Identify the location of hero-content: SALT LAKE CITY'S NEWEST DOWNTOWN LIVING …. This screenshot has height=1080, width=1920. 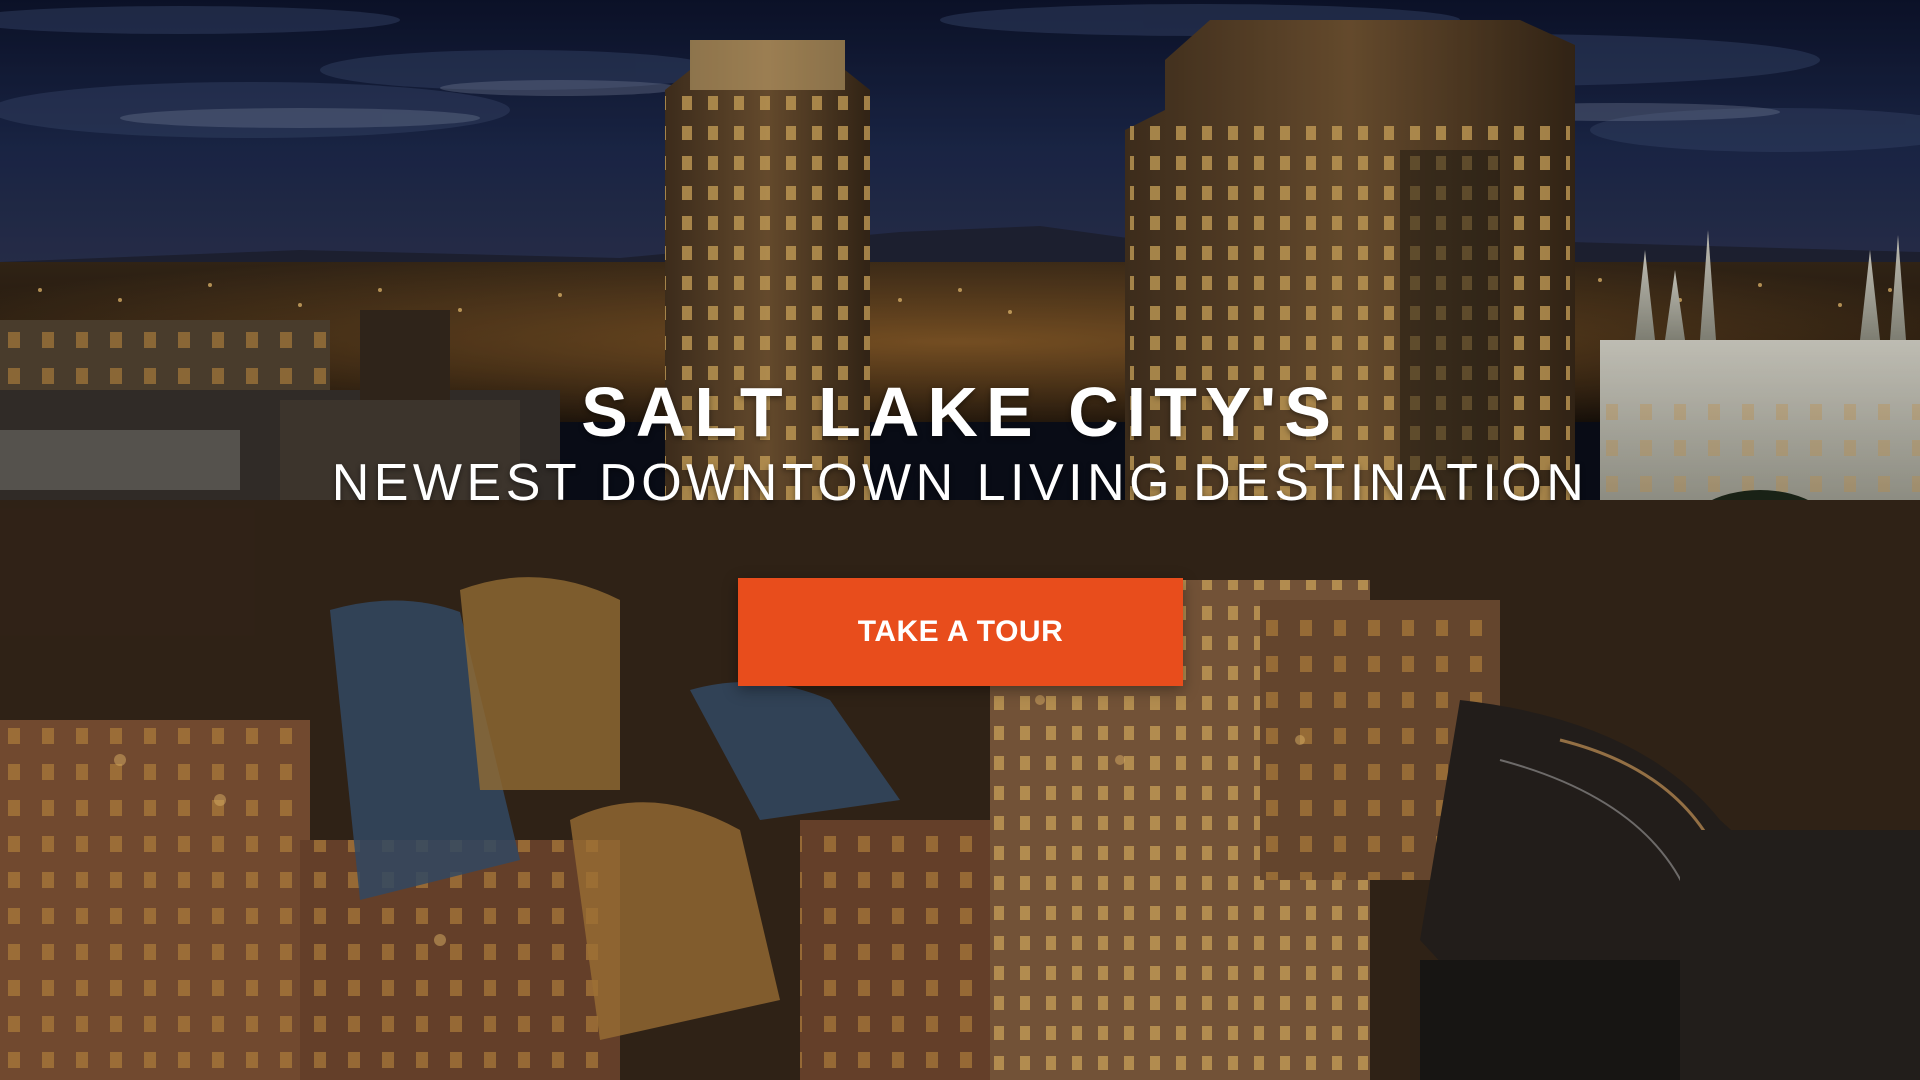
(960, 443).